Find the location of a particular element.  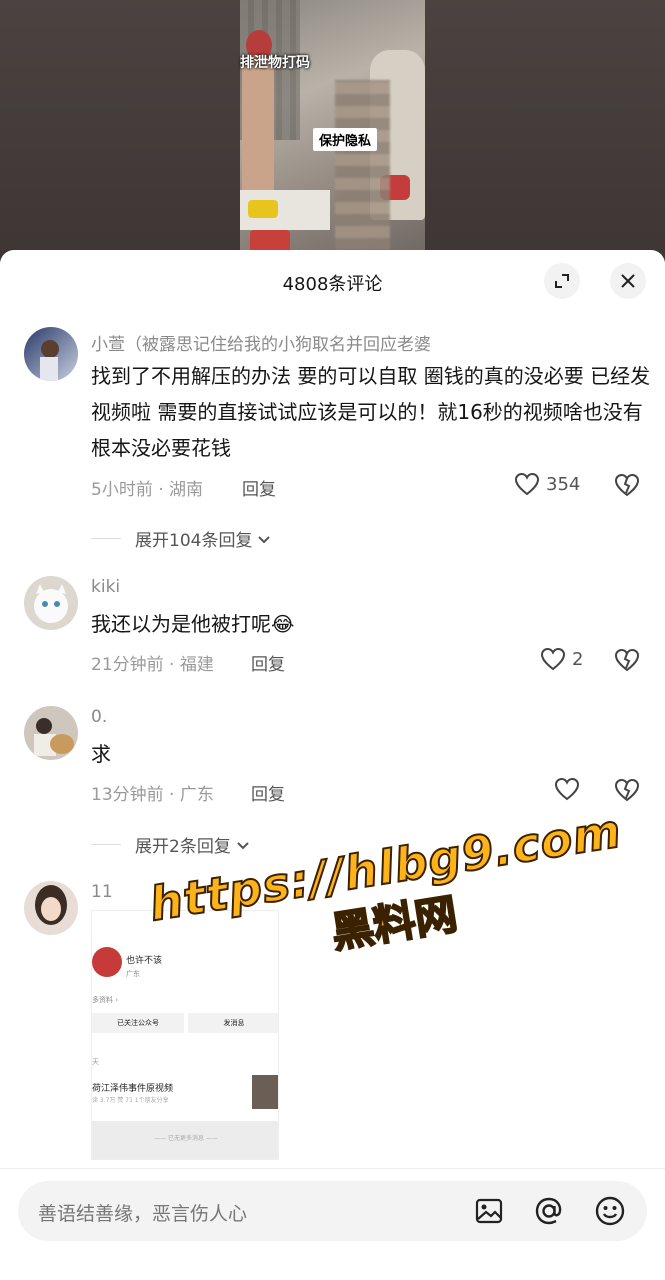

cat-avatar-image is located at coordinates (51, 603).